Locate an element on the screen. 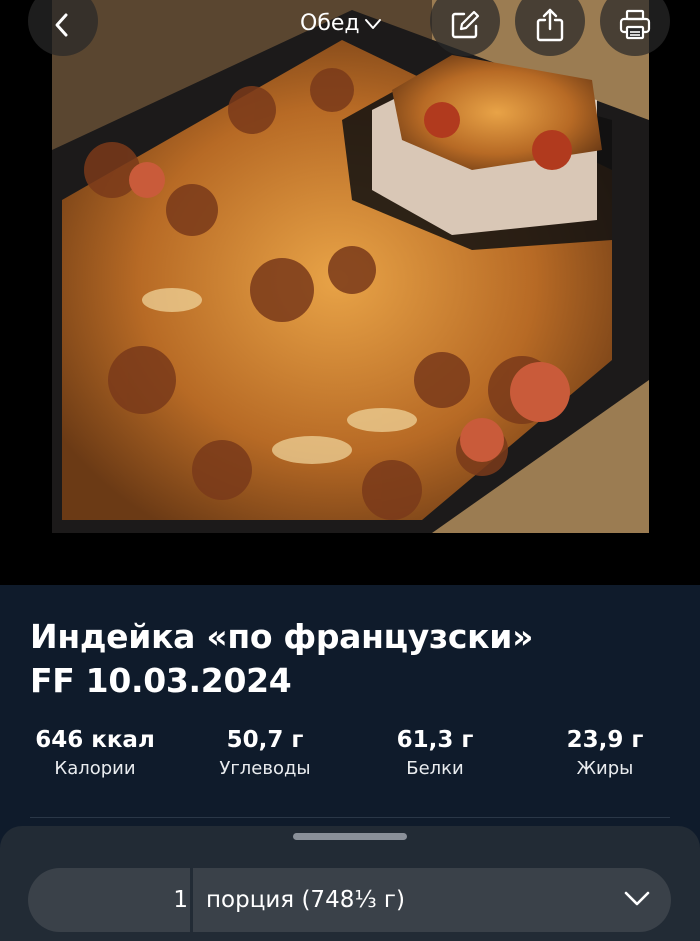  recipe-title-line2: FF 10.03.2024 is located at coordinates (161, 680).